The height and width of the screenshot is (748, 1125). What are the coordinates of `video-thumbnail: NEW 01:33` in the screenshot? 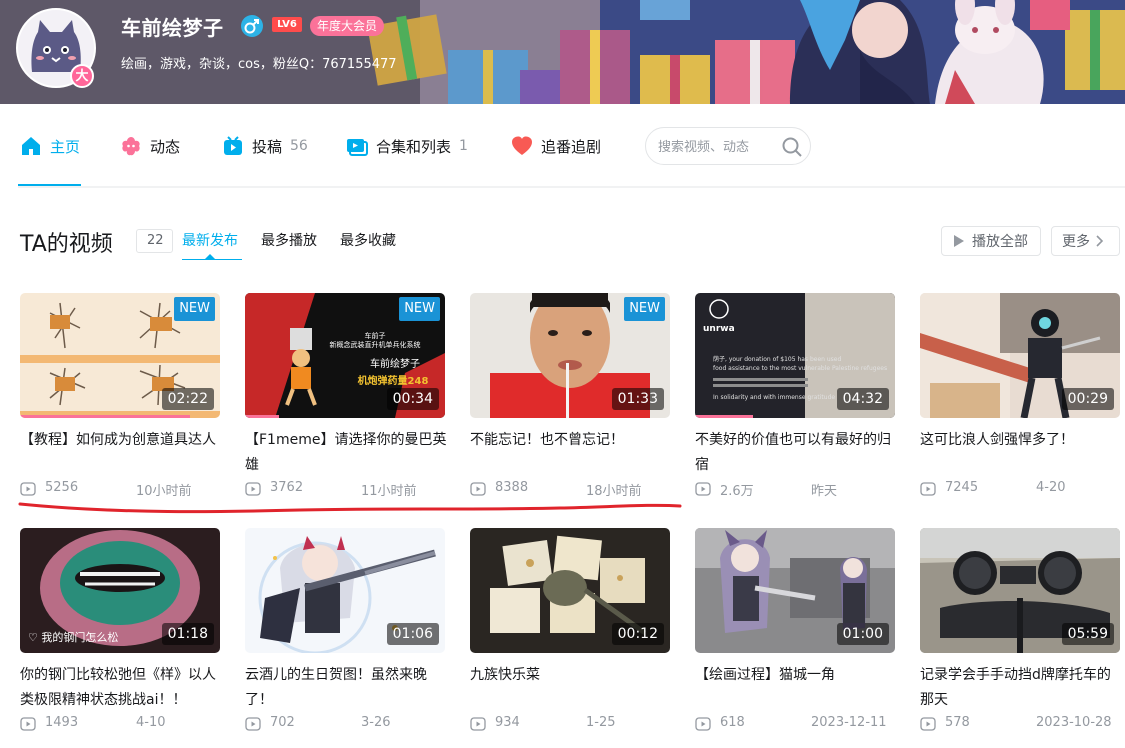 It's located at (570, 355).